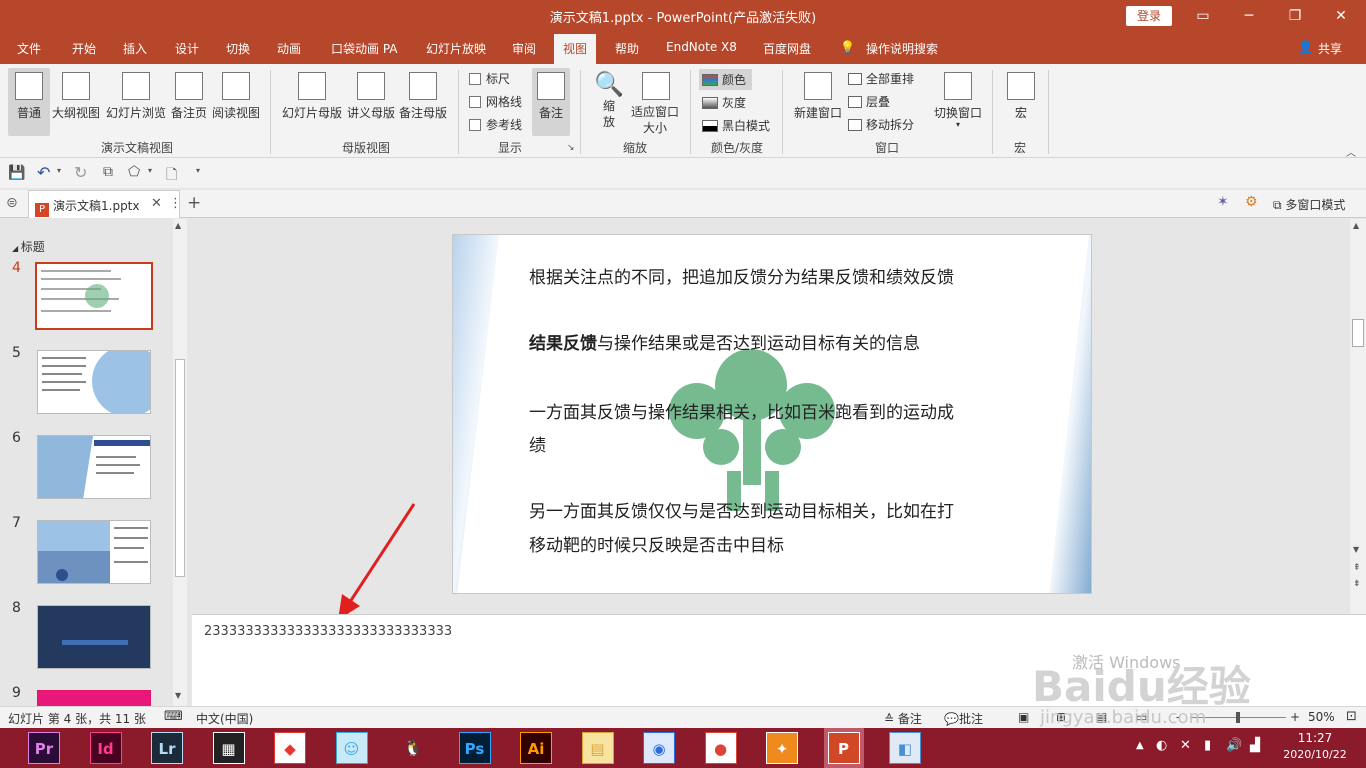  I want to click on taskbar-file-explorer-icon: ▤, so click(597, 748).